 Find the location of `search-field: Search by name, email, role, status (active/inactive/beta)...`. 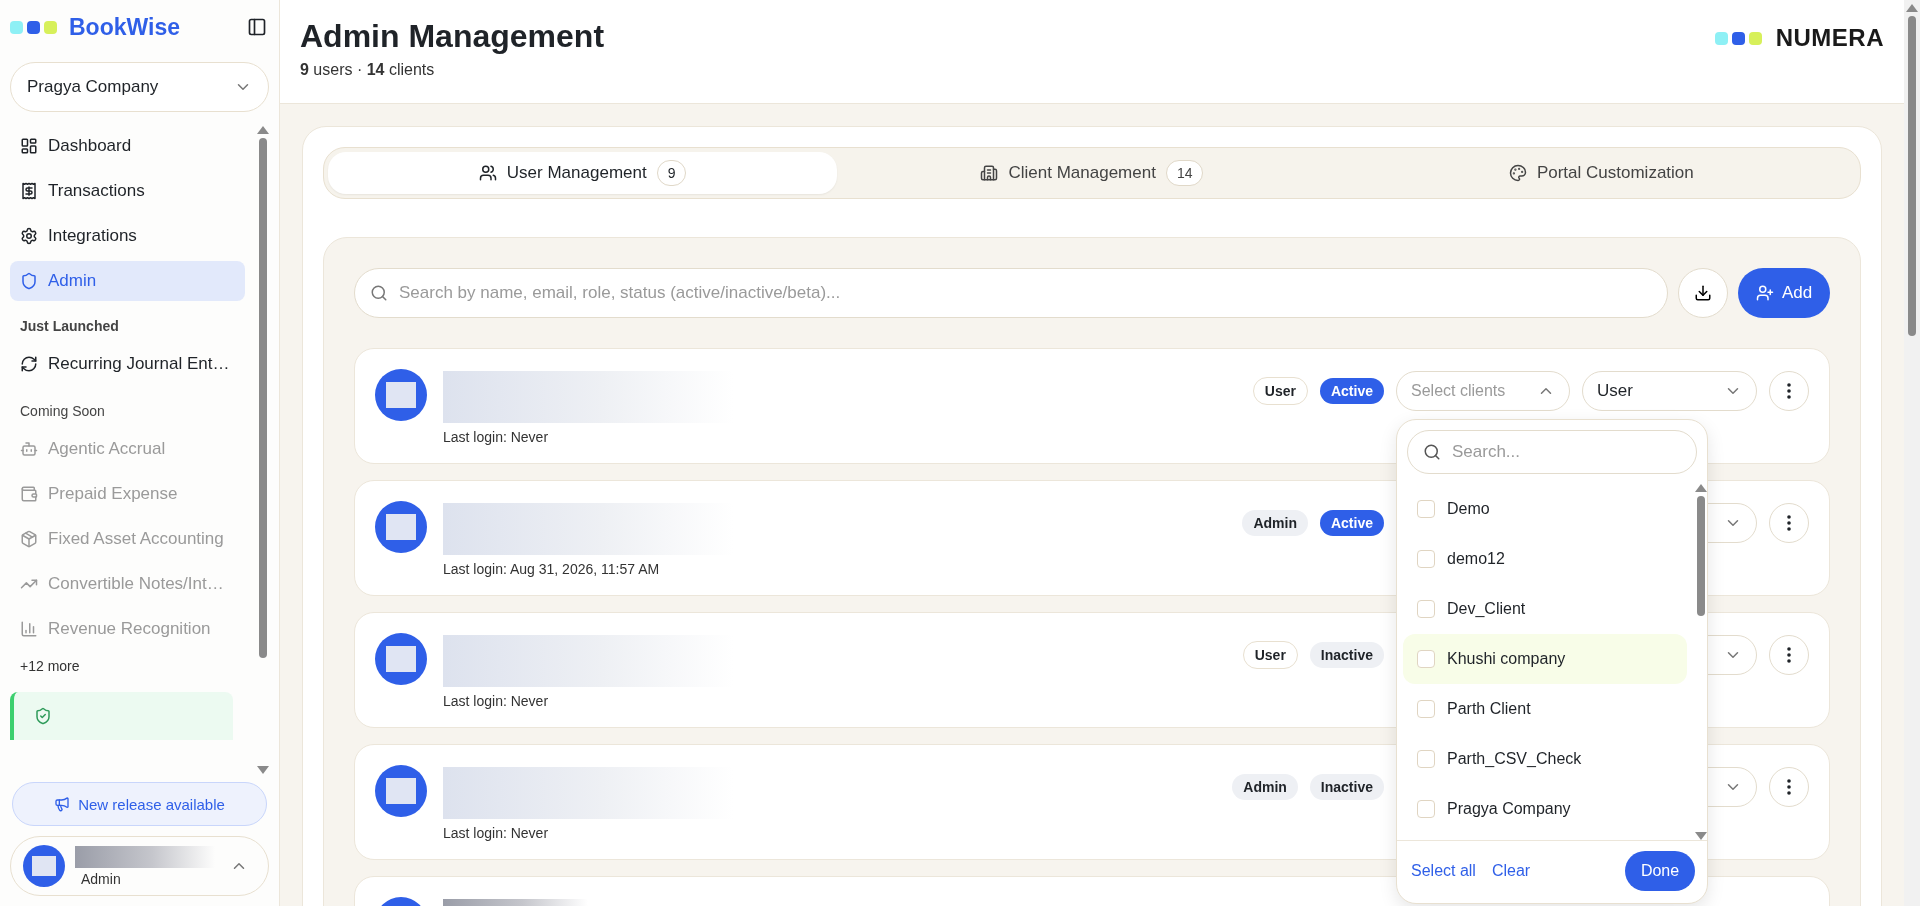

search-field: Search by name, email, role, status (active/inactive/beta)... is located at coordinates (1011, 293).